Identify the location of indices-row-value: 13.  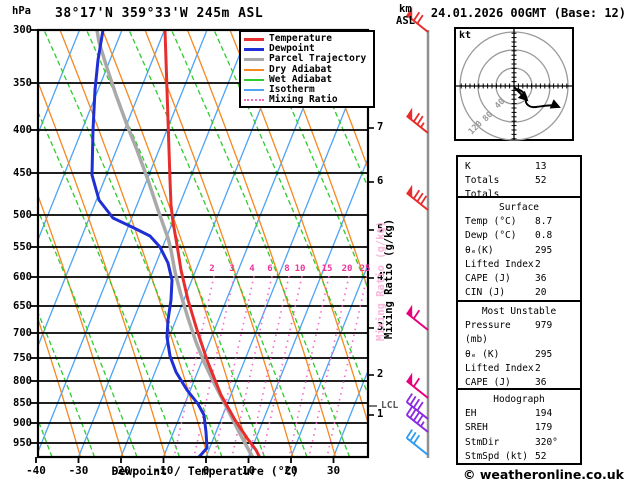
(541, 166).